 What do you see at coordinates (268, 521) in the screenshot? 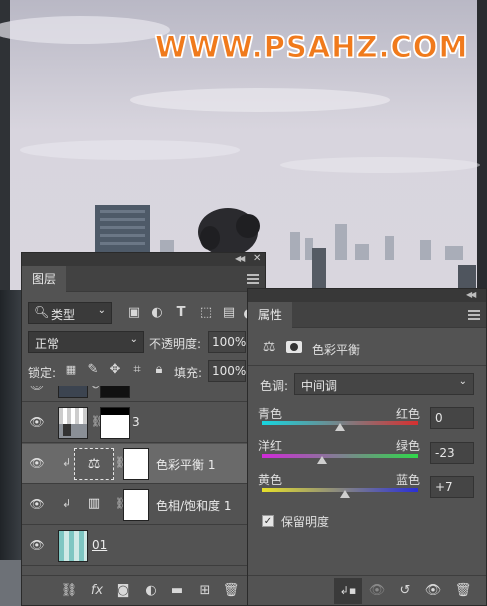
I see `preserve-luminosity-checkbox: ✓` at bounding box center [268, 521].